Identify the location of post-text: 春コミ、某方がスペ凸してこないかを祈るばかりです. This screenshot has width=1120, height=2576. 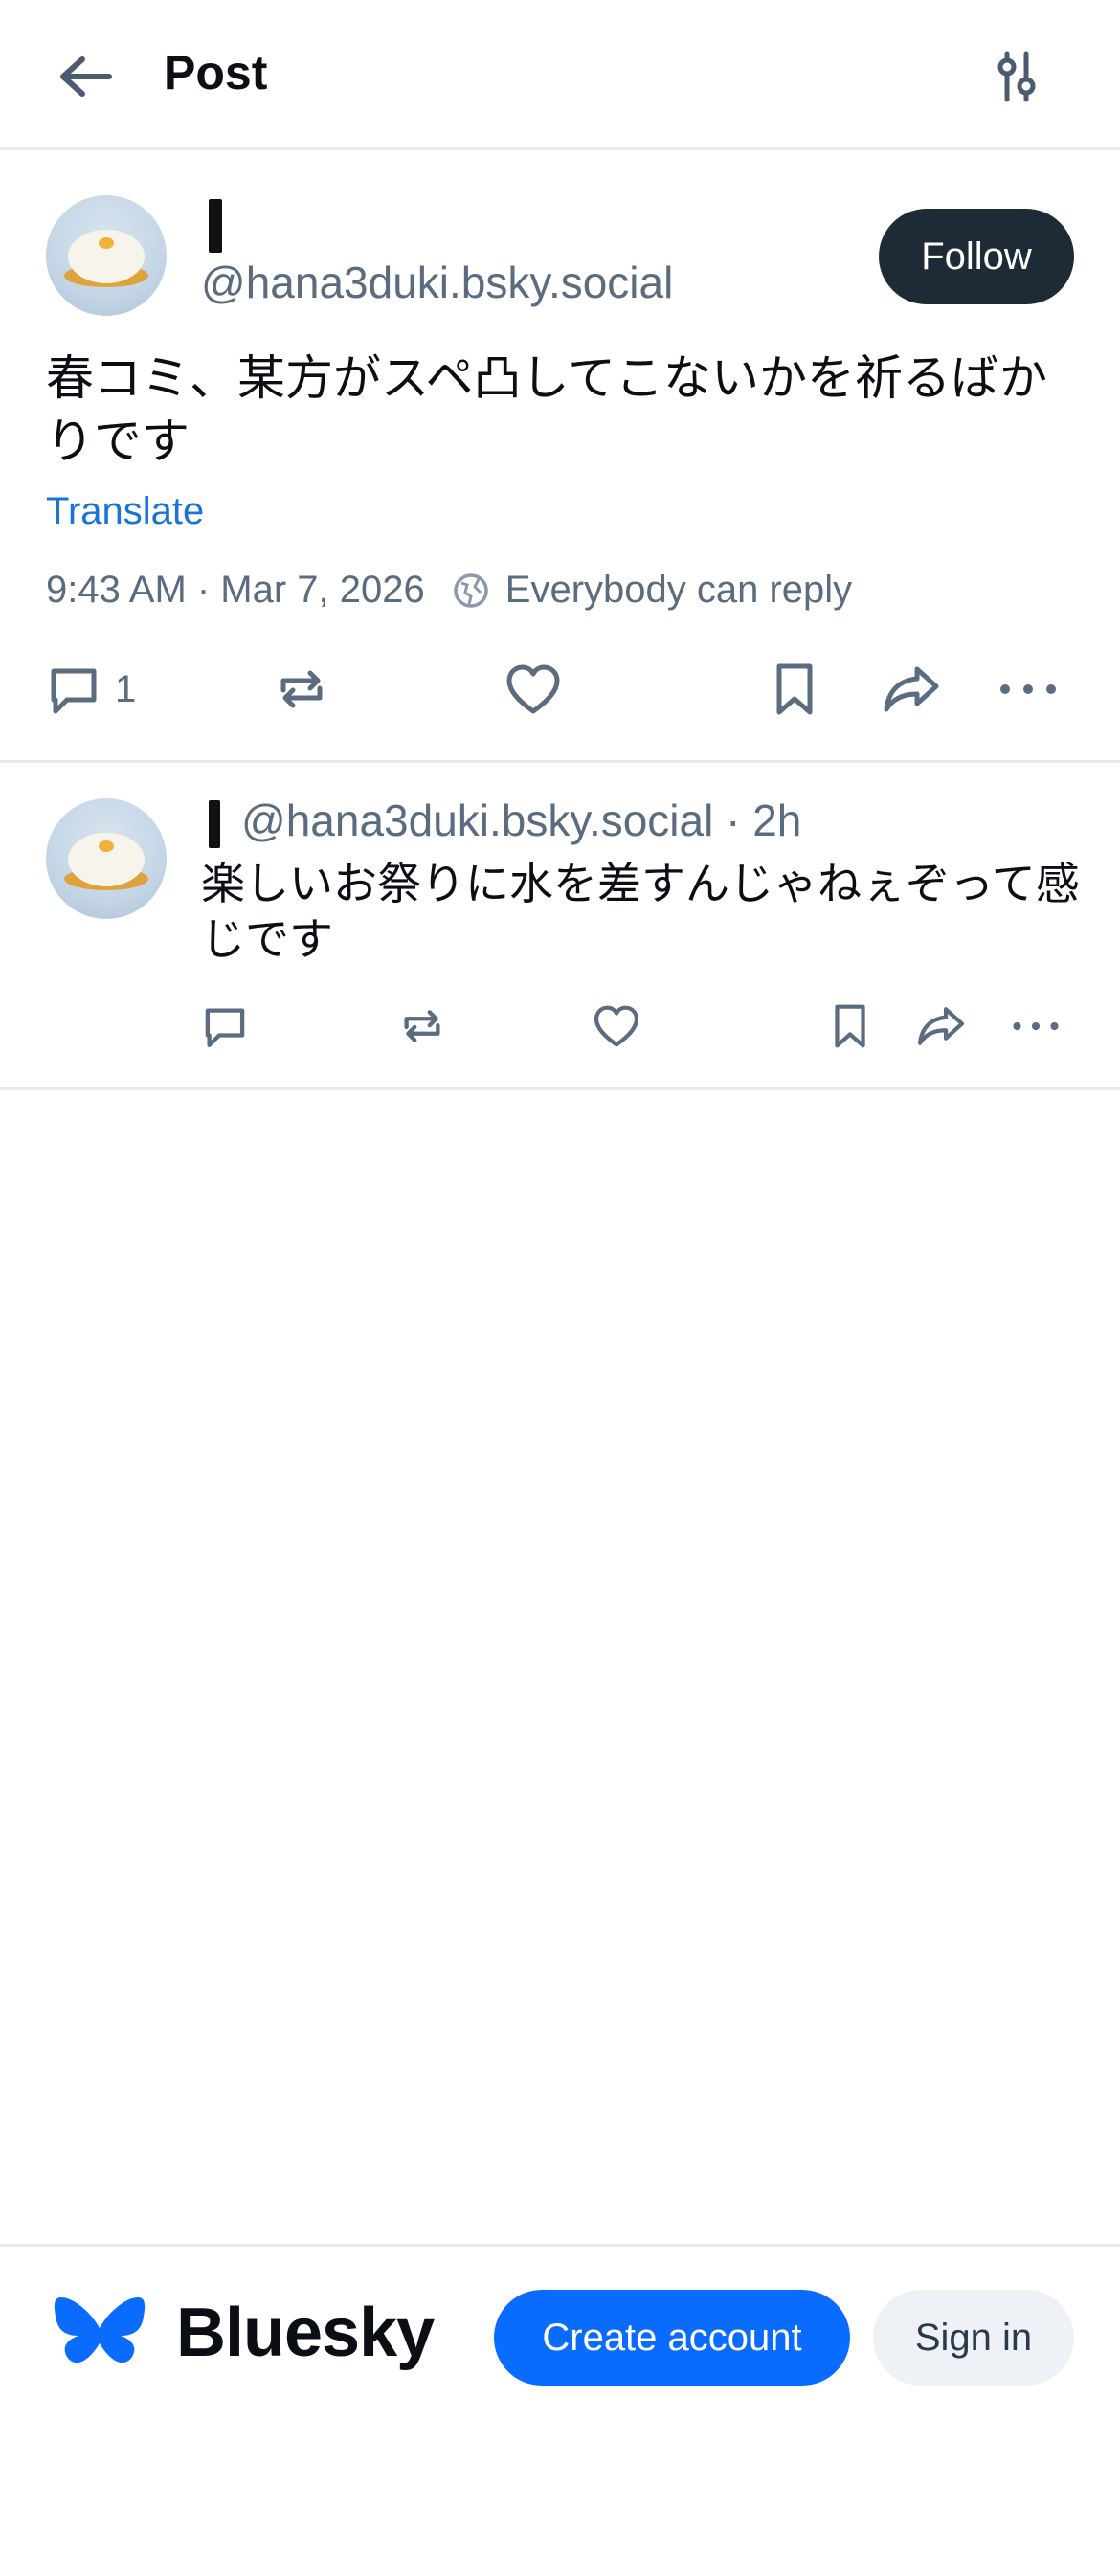
(546, 409).